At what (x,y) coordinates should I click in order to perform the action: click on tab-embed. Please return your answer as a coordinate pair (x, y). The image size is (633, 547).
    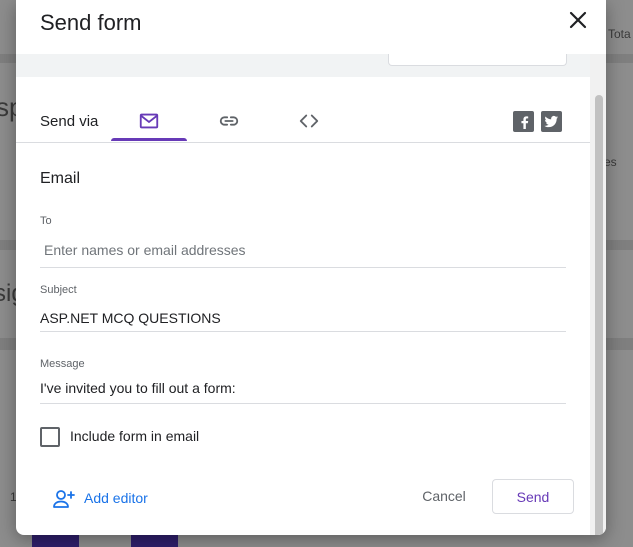
    Looking at the image, I should click on (309, 122).